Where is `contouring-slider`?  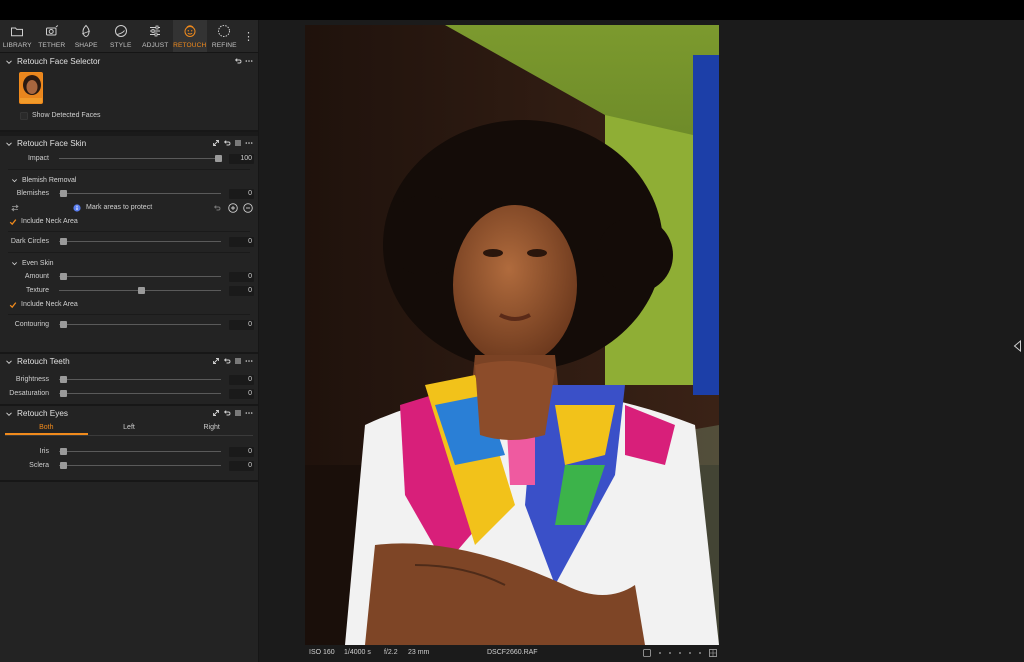 contouring-slider is located at coordinates (140, 324).